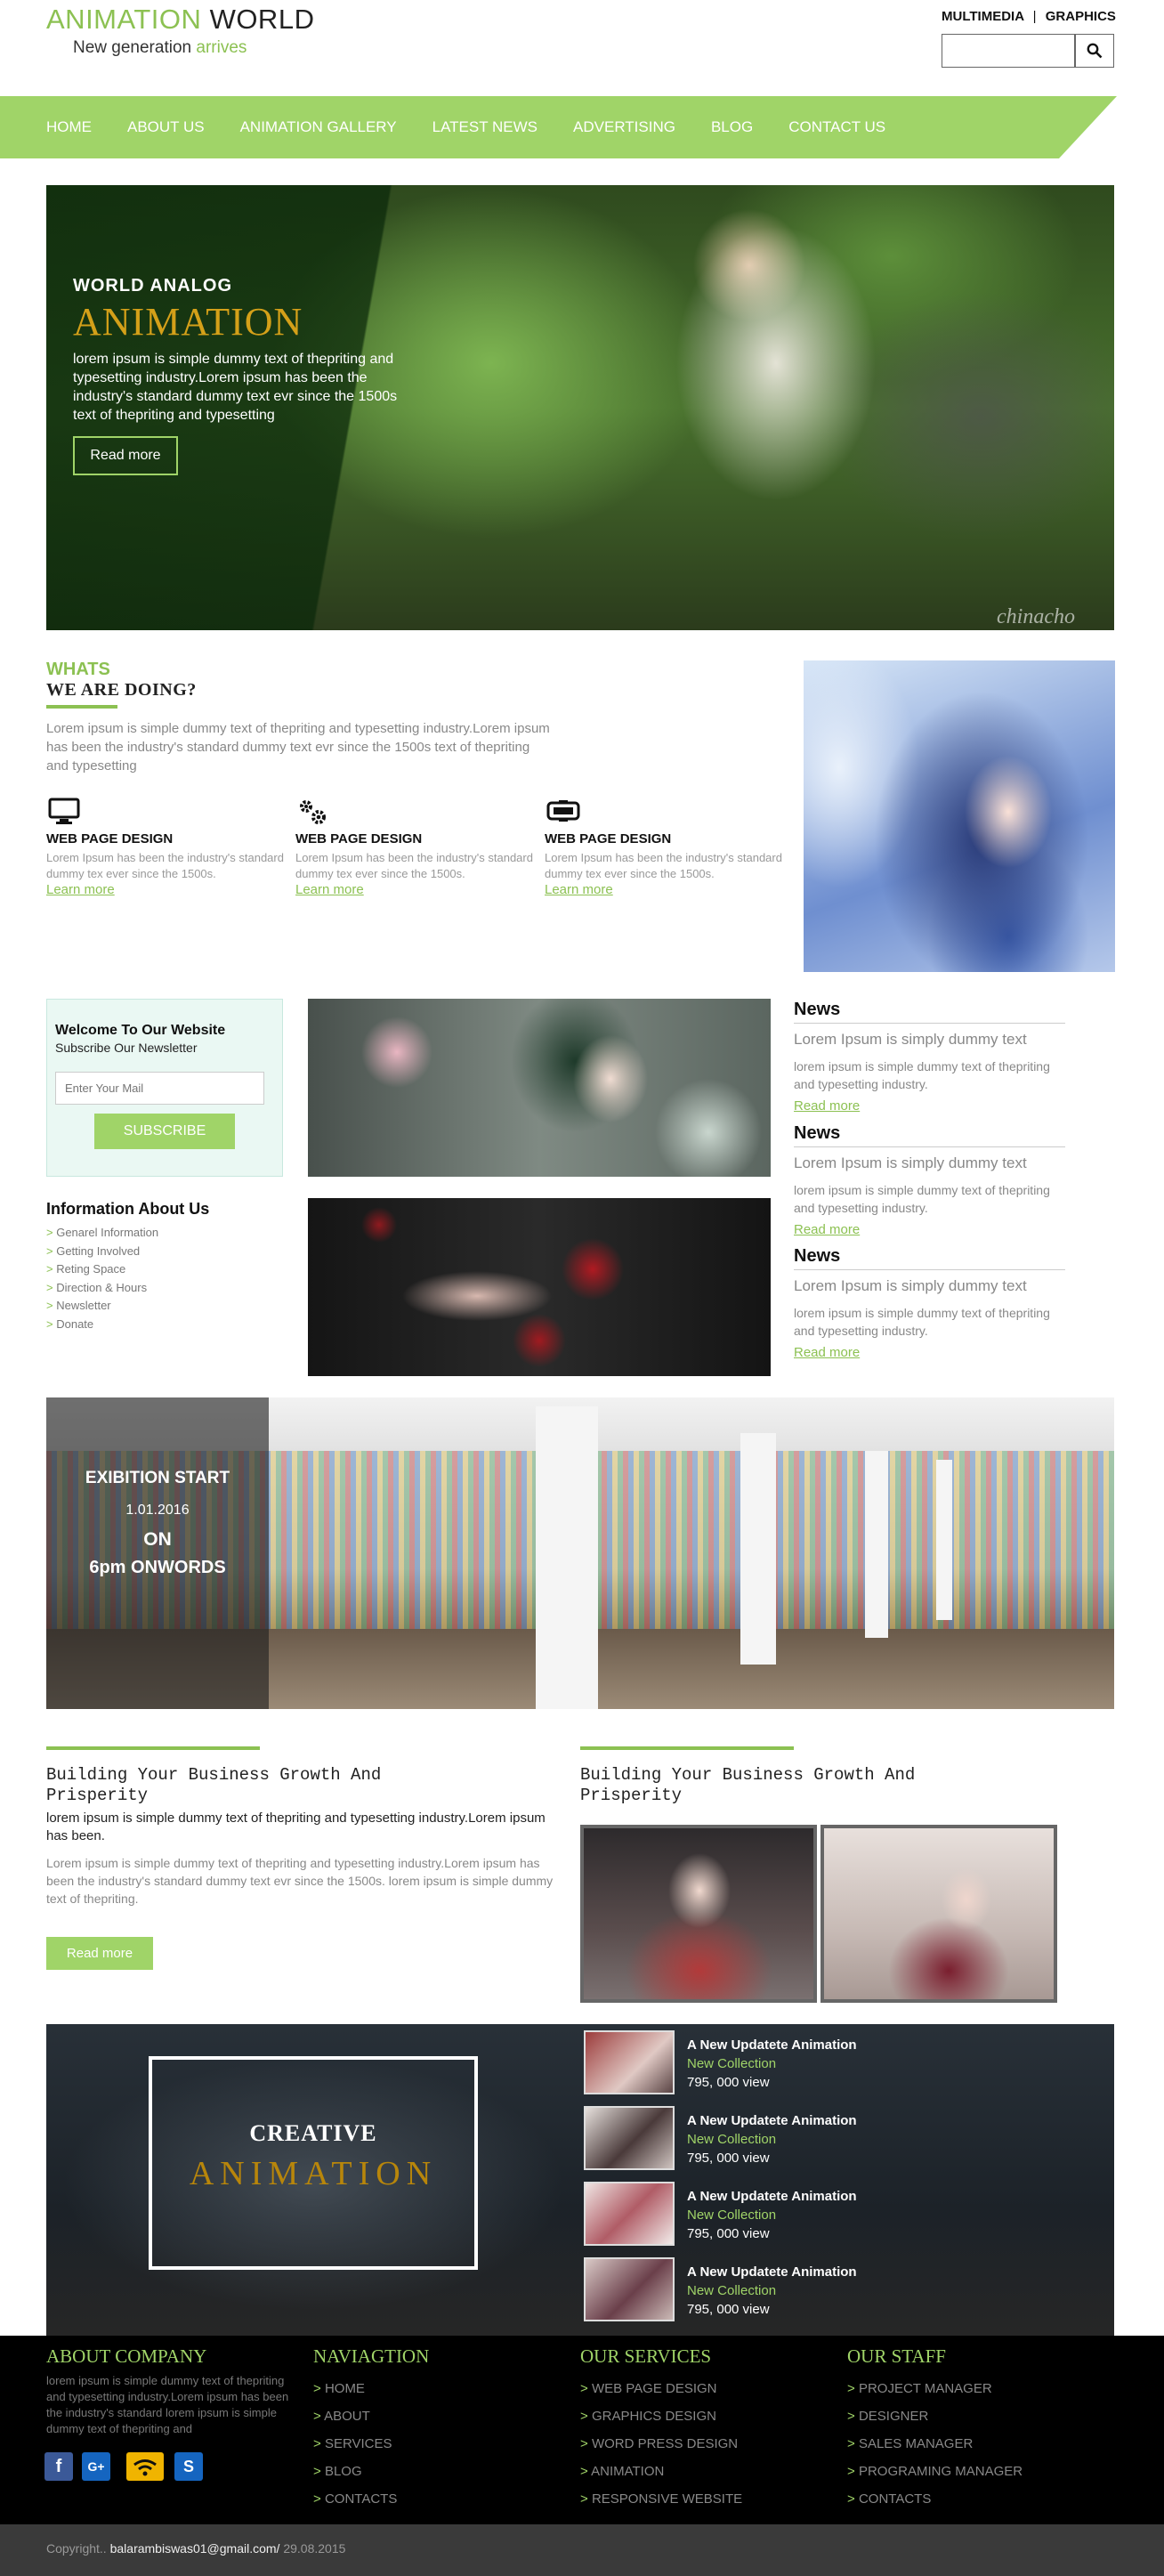  I want to click on skype-icon: S, so click(188, 2467).